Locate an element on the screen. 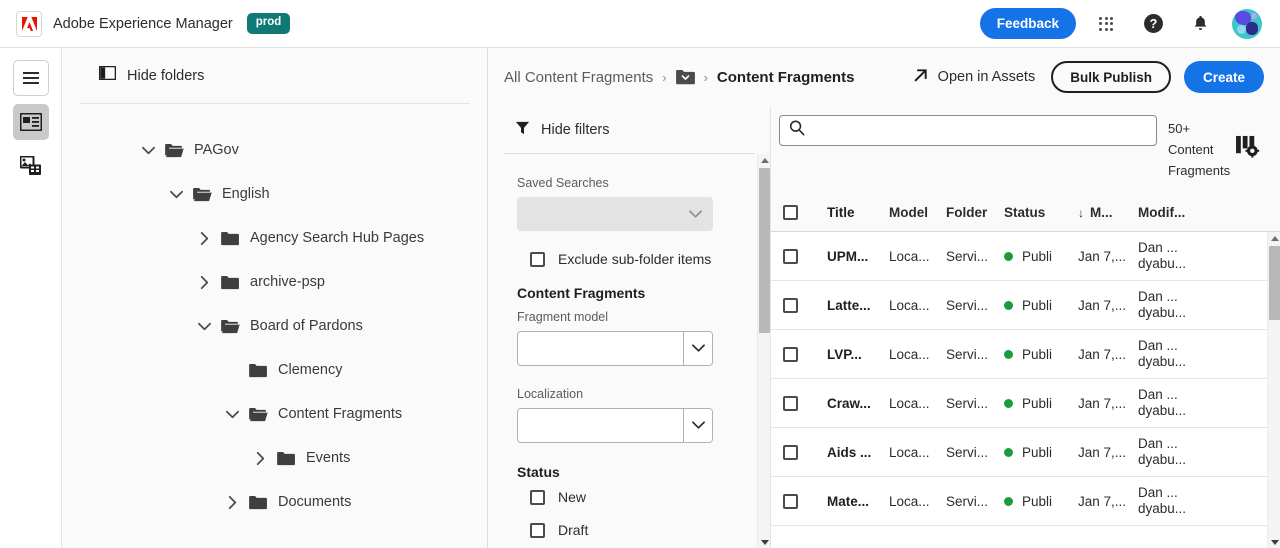 The width and height of the screenshot is (1280, 548). column-settings-icon is located at coordinates (1248, 149).